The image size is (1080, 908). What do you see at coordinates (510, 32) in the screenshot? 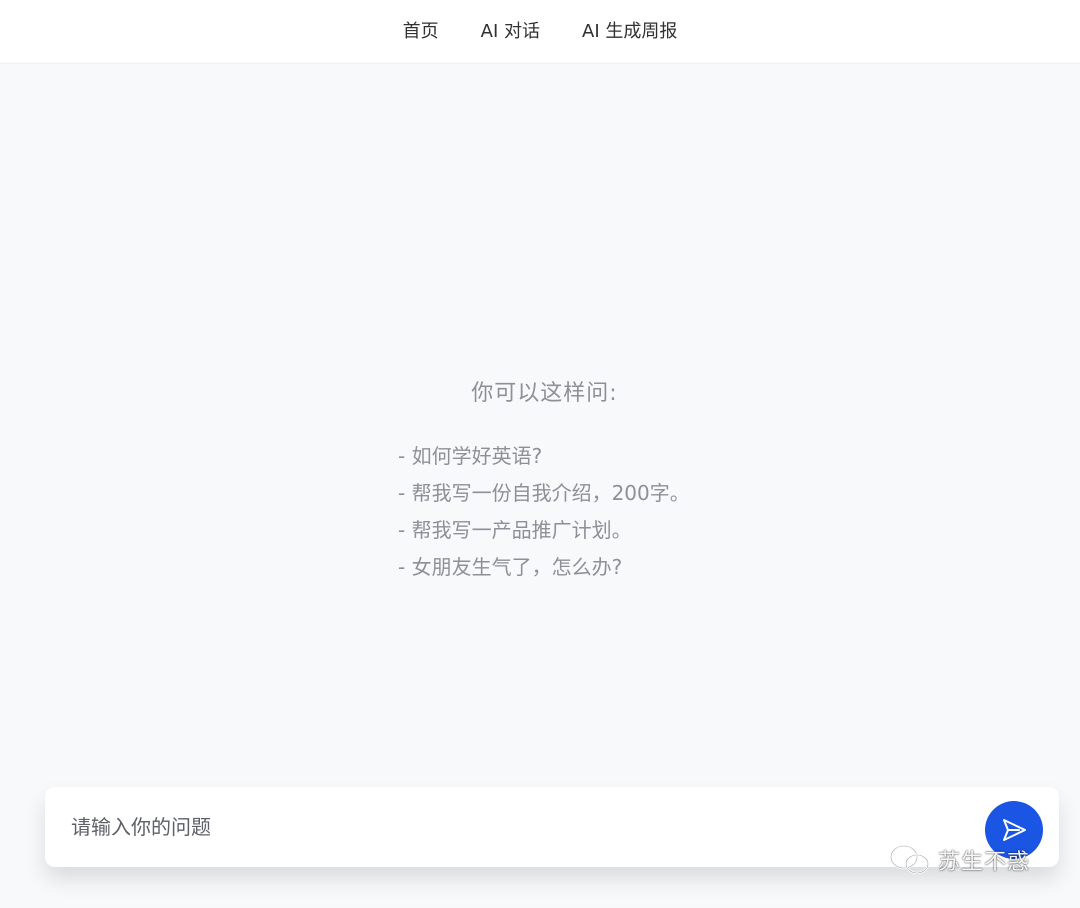
I see `nav-item-ai-chat: AI 对话` at bounding box center [510, 32].